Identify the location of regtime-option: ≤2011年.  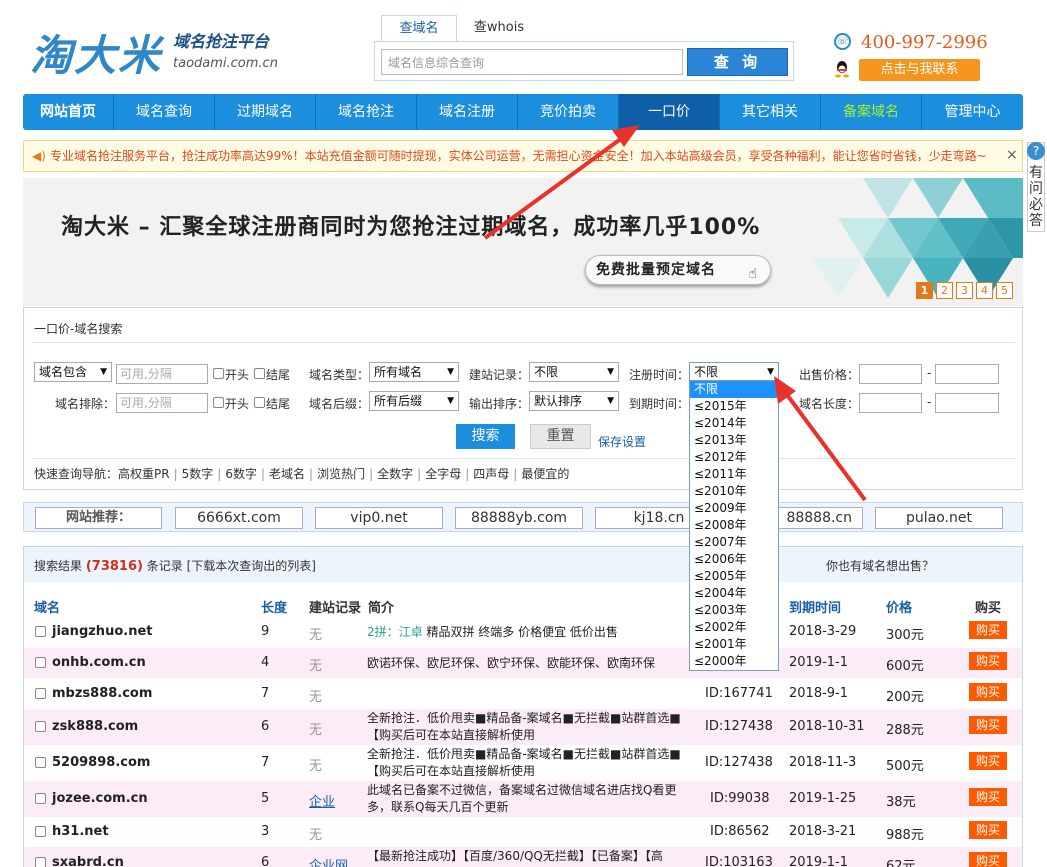
(734, 474).